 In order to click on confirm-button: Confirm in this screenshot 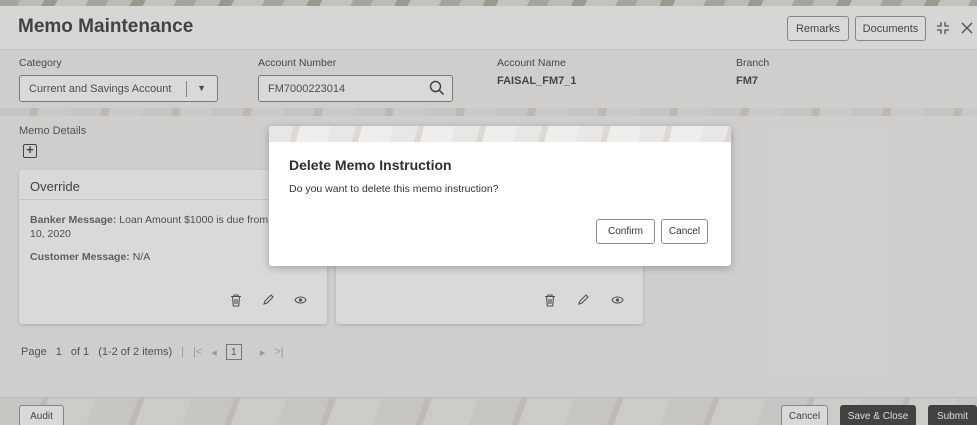, I will do `click(625, 231)`.